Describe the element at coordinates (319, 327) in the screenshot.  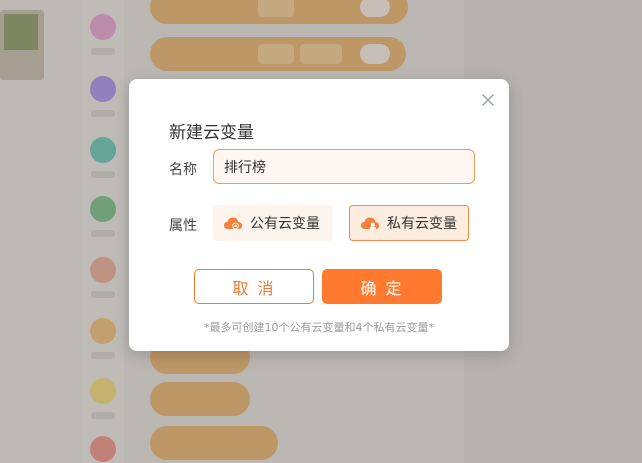
I see `limit-note: *最多可创建10个公有云变量和4个私有云变量*` at that location.